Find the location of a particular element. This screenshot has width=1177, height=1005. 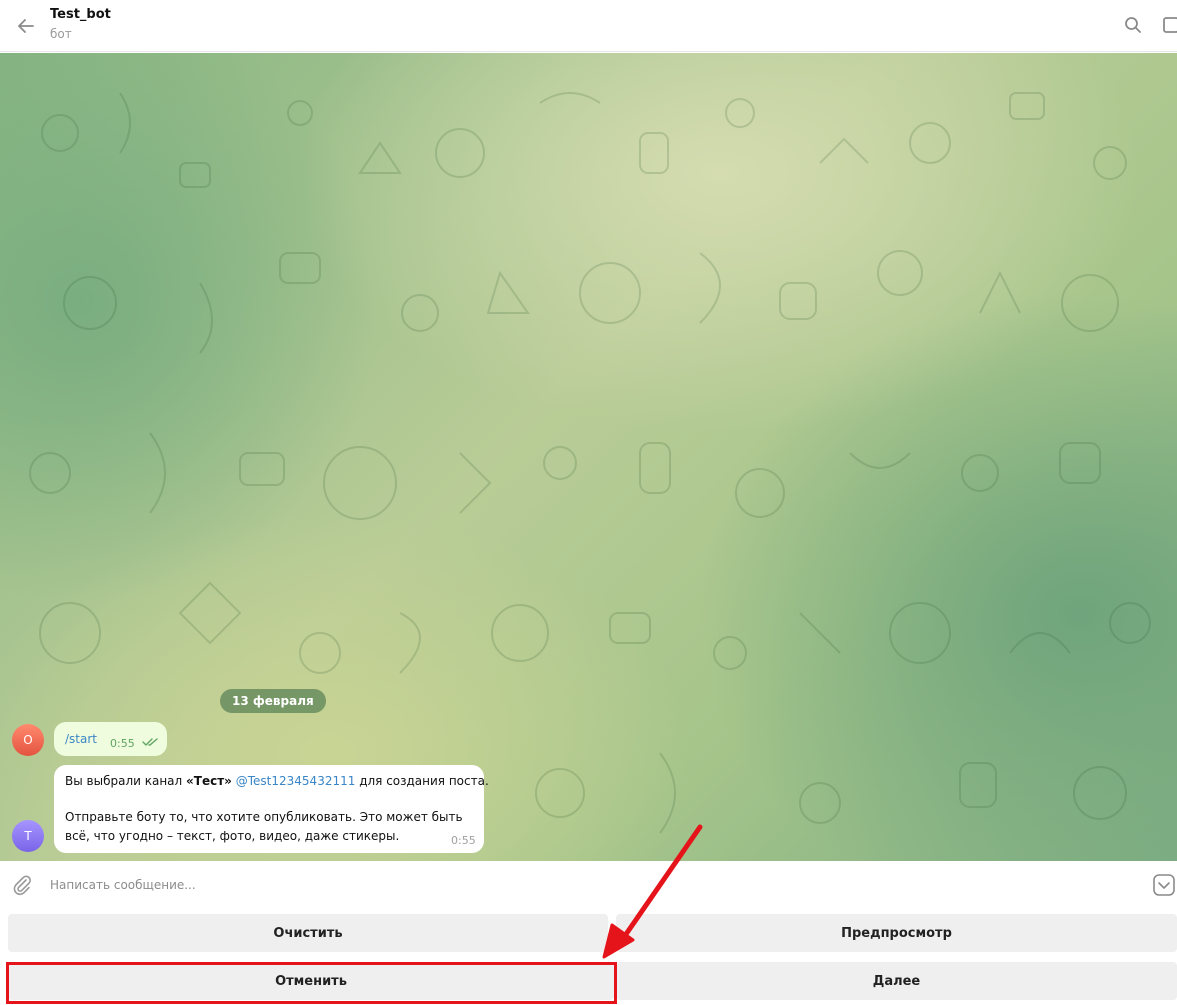

message-text: Вы выбрали канал is located at coordinates (126, 781).